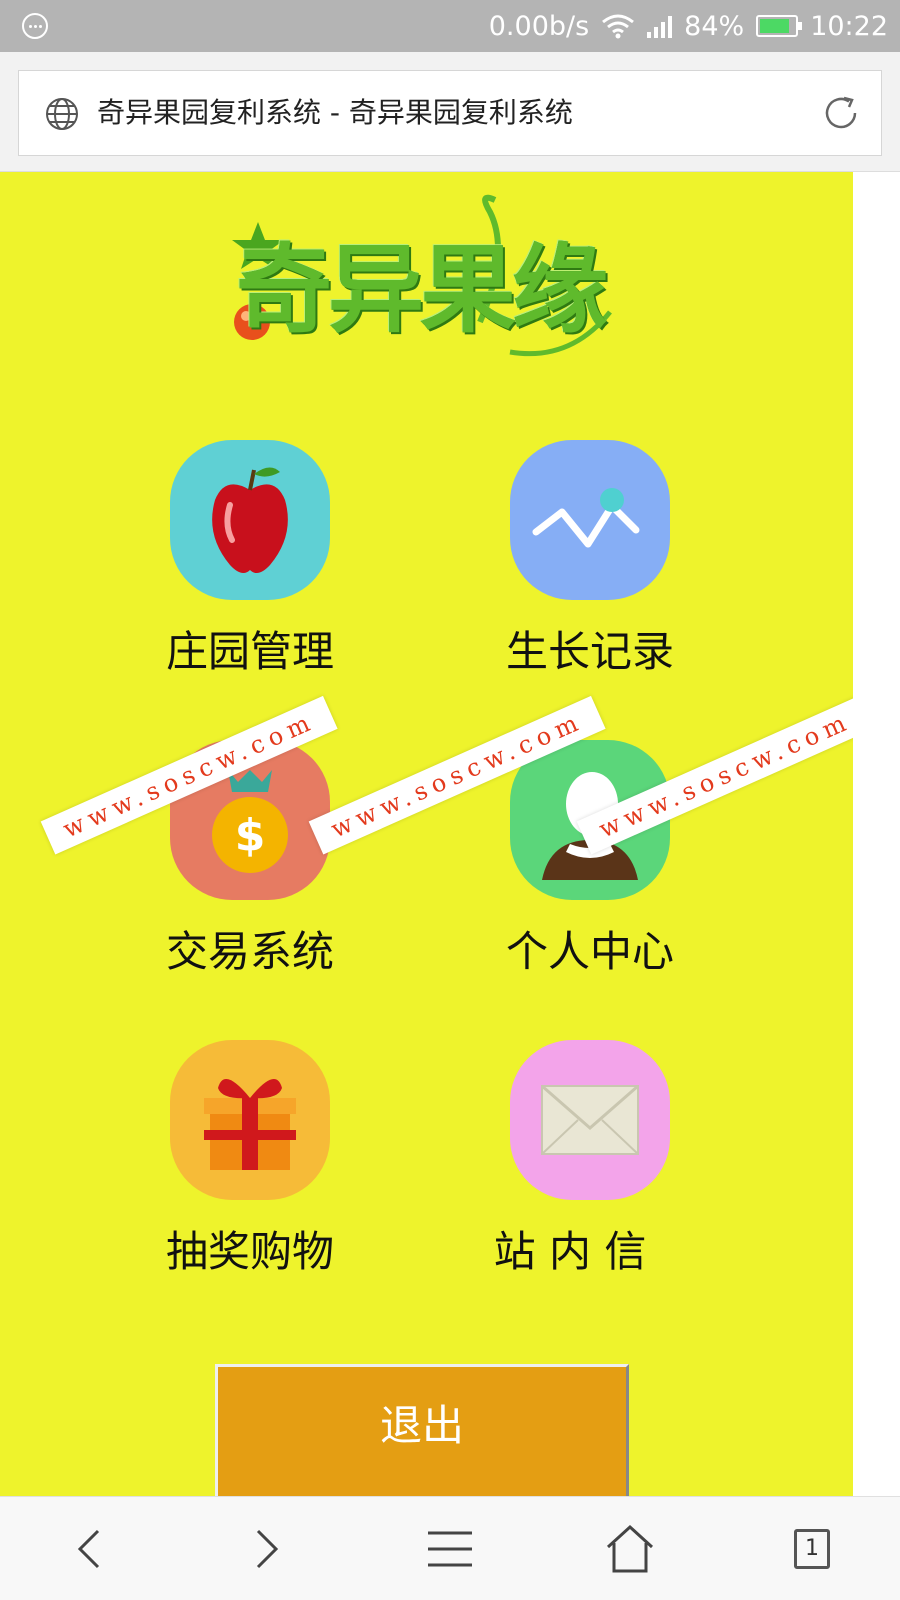 Image resolution: width=900 pixels, height=1600 pixels. Describe the element at coordinates (249, 951) in the screenshot. I see `trade-system-label: 交易系统` at that location.